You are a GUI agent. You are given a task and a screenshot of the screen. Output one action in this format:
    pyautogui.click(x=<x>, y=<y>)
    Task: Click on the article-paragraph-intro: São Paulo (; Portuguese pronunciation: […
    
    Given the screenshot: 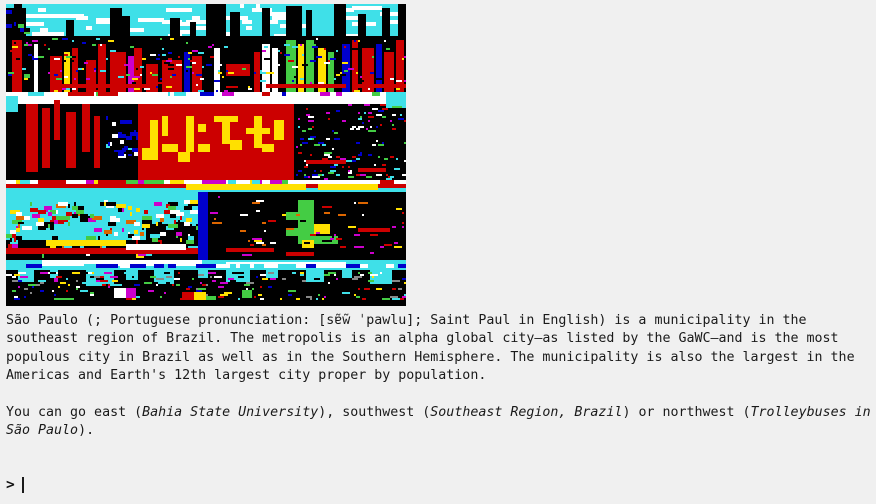 What is the action you would take?
    pyautogui.click(x=439, y=349)
    